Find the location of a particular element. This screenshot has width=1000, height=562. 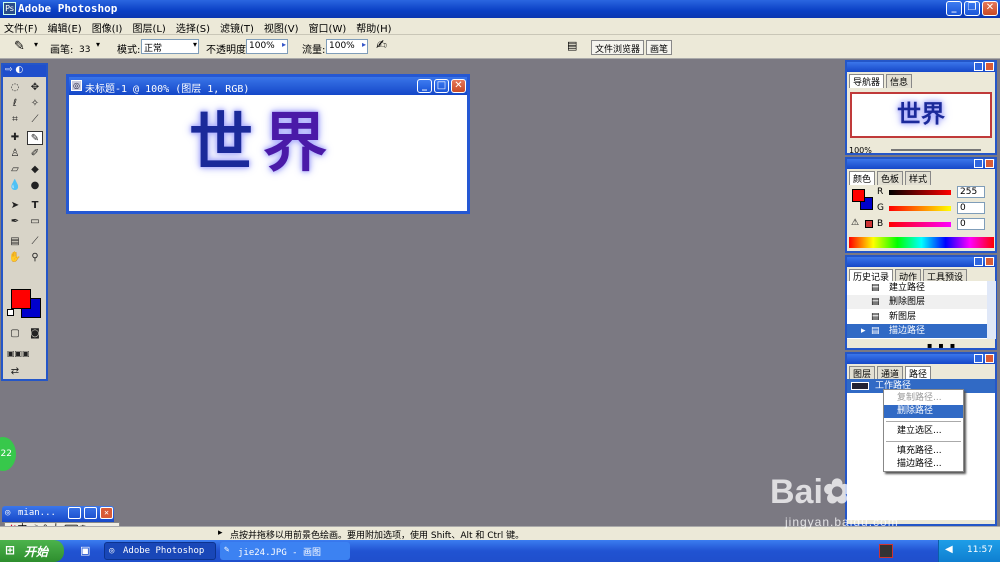

eyedropper-icon: ⟋ is located at coordinates (35, 242).